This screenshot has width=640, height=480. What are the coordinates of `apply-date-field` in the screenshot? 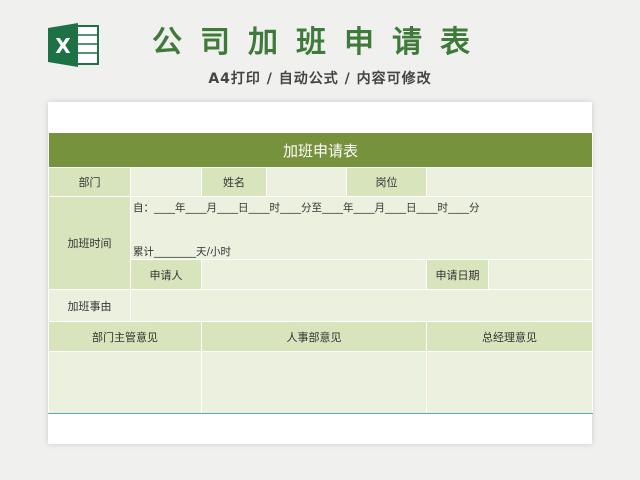 It's located at (540, 274).